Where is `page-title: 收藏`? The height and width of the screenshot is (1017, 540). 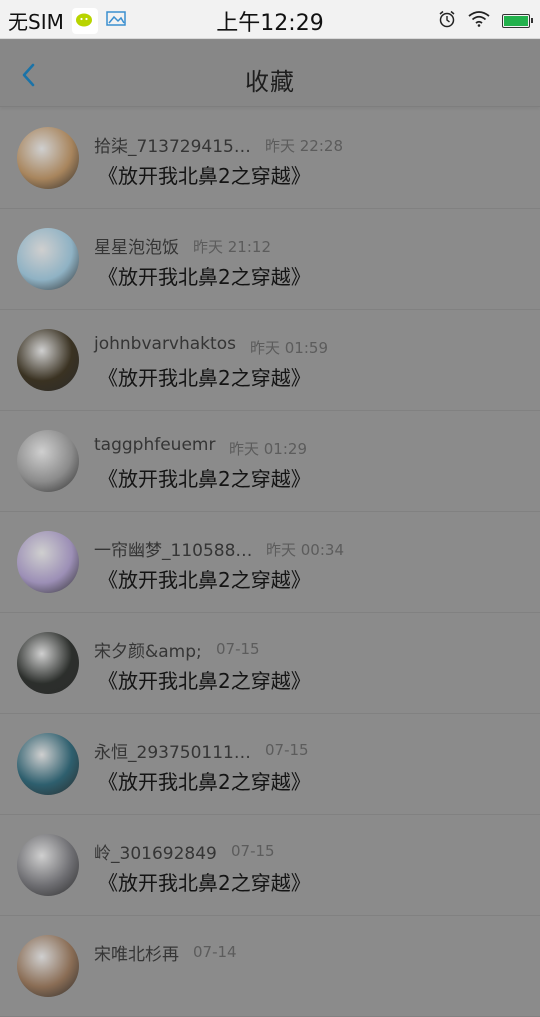 page-title: 收藏 is located at coordinates (270, 82).